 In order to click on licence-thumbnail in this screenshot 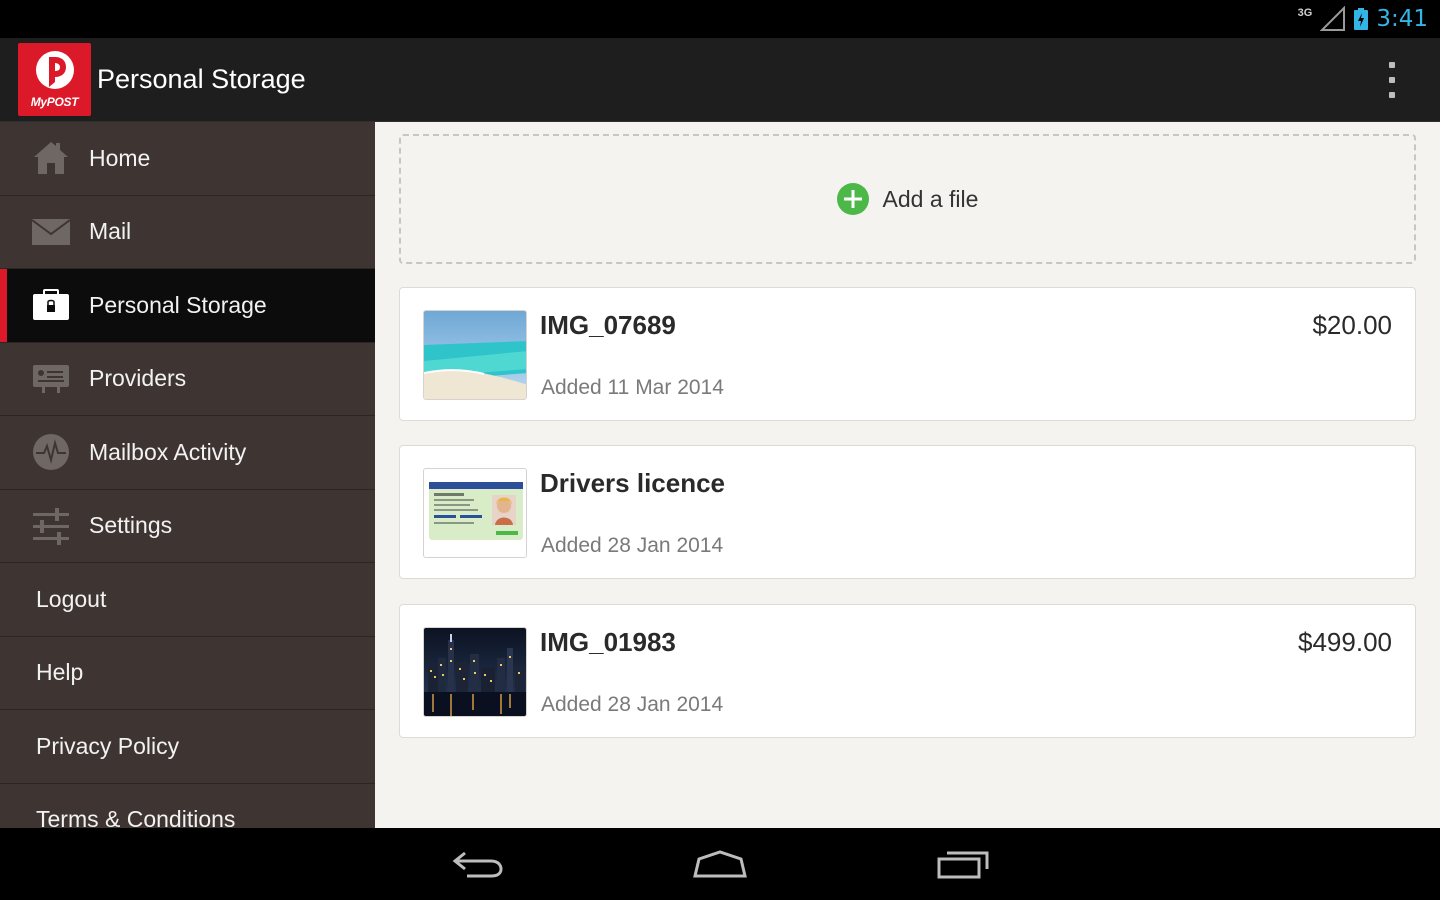, I will do `click(475, 513)`.